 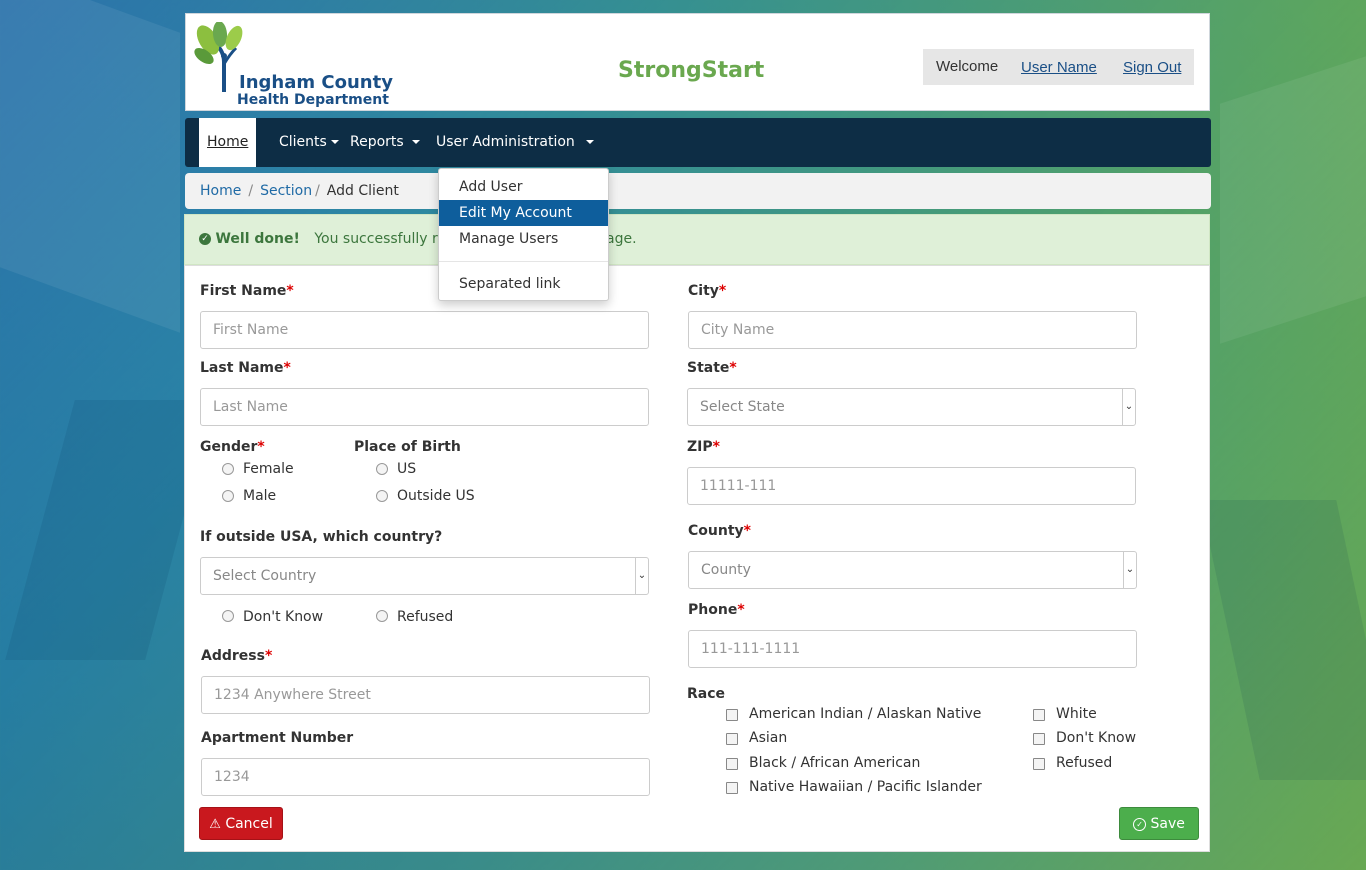 What do you see at coordinates (1096, 738) in the screenshot?
I see `race-dont-know-label: Don't Know` at bounding box center [1096, 738].